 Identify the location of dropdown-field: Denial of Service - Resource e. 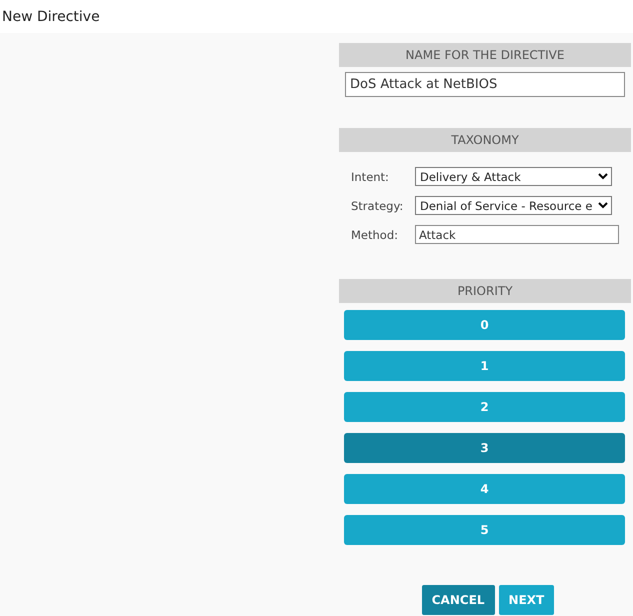
(513, 205).